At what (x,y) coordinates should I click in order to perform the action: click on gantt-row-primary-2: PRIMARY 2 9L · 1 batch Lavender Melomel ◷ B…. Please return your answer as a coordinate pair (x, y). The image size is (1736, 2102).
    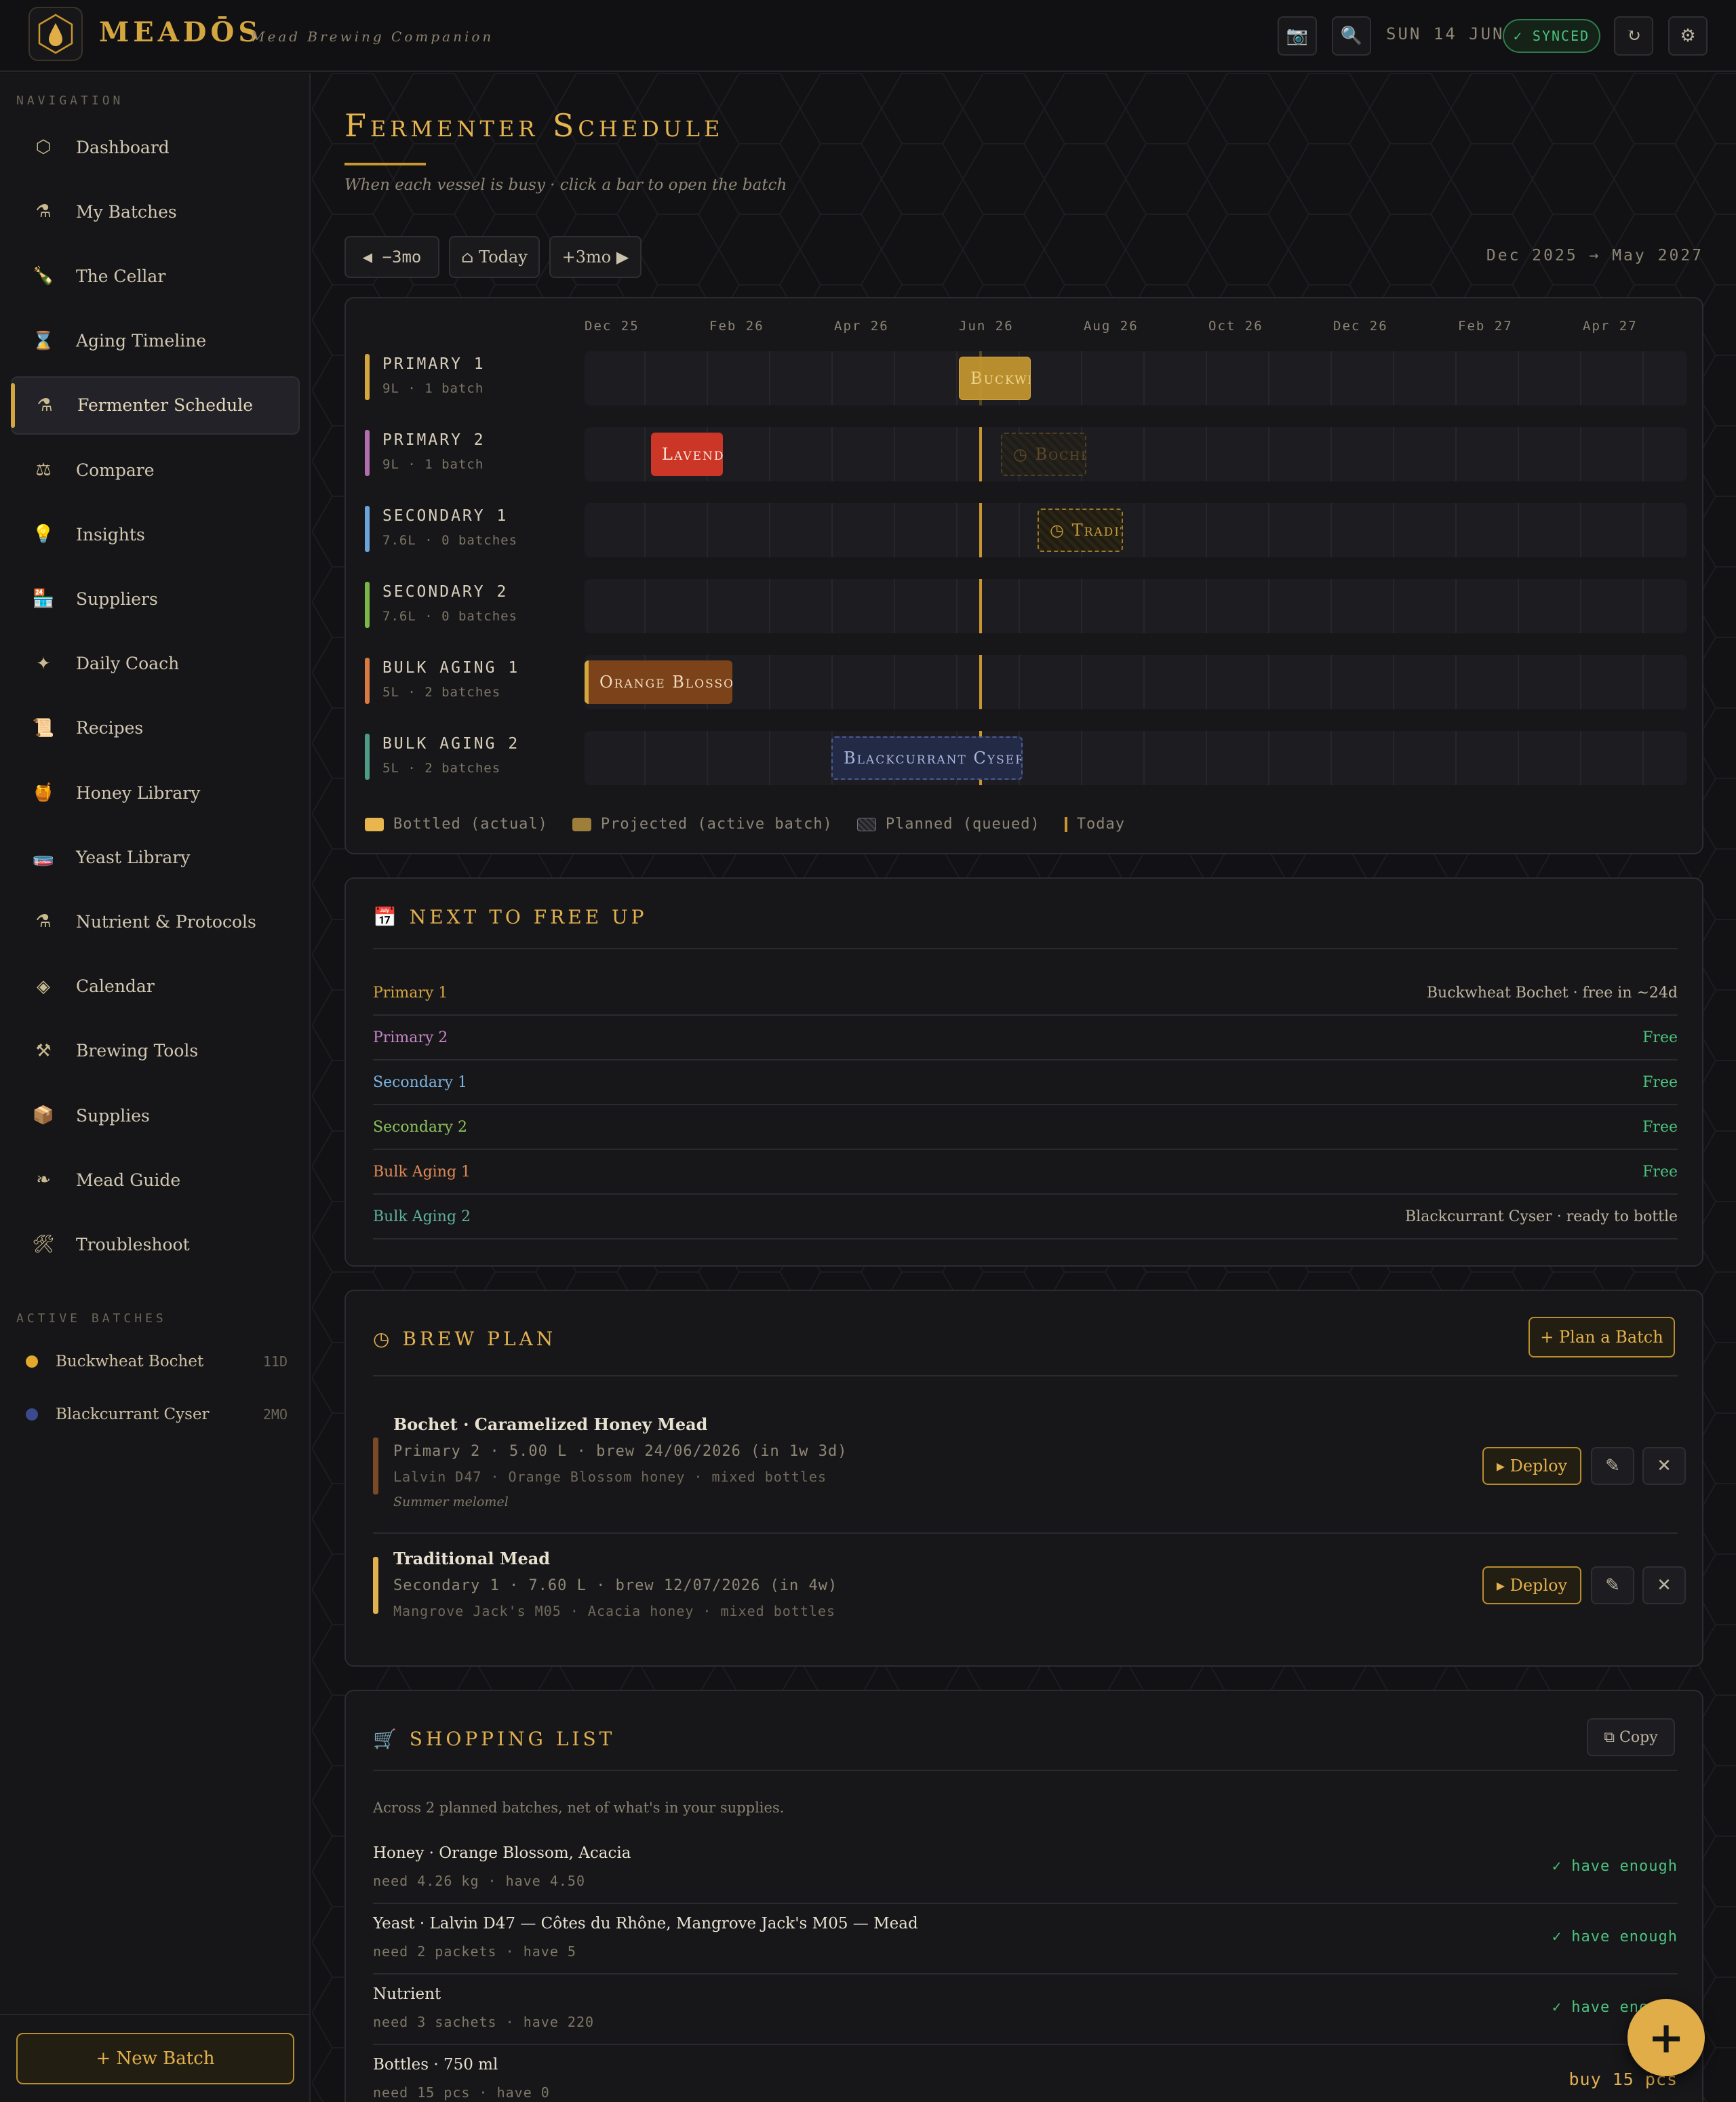
    Looking at the image, I should click on (1026, 454).